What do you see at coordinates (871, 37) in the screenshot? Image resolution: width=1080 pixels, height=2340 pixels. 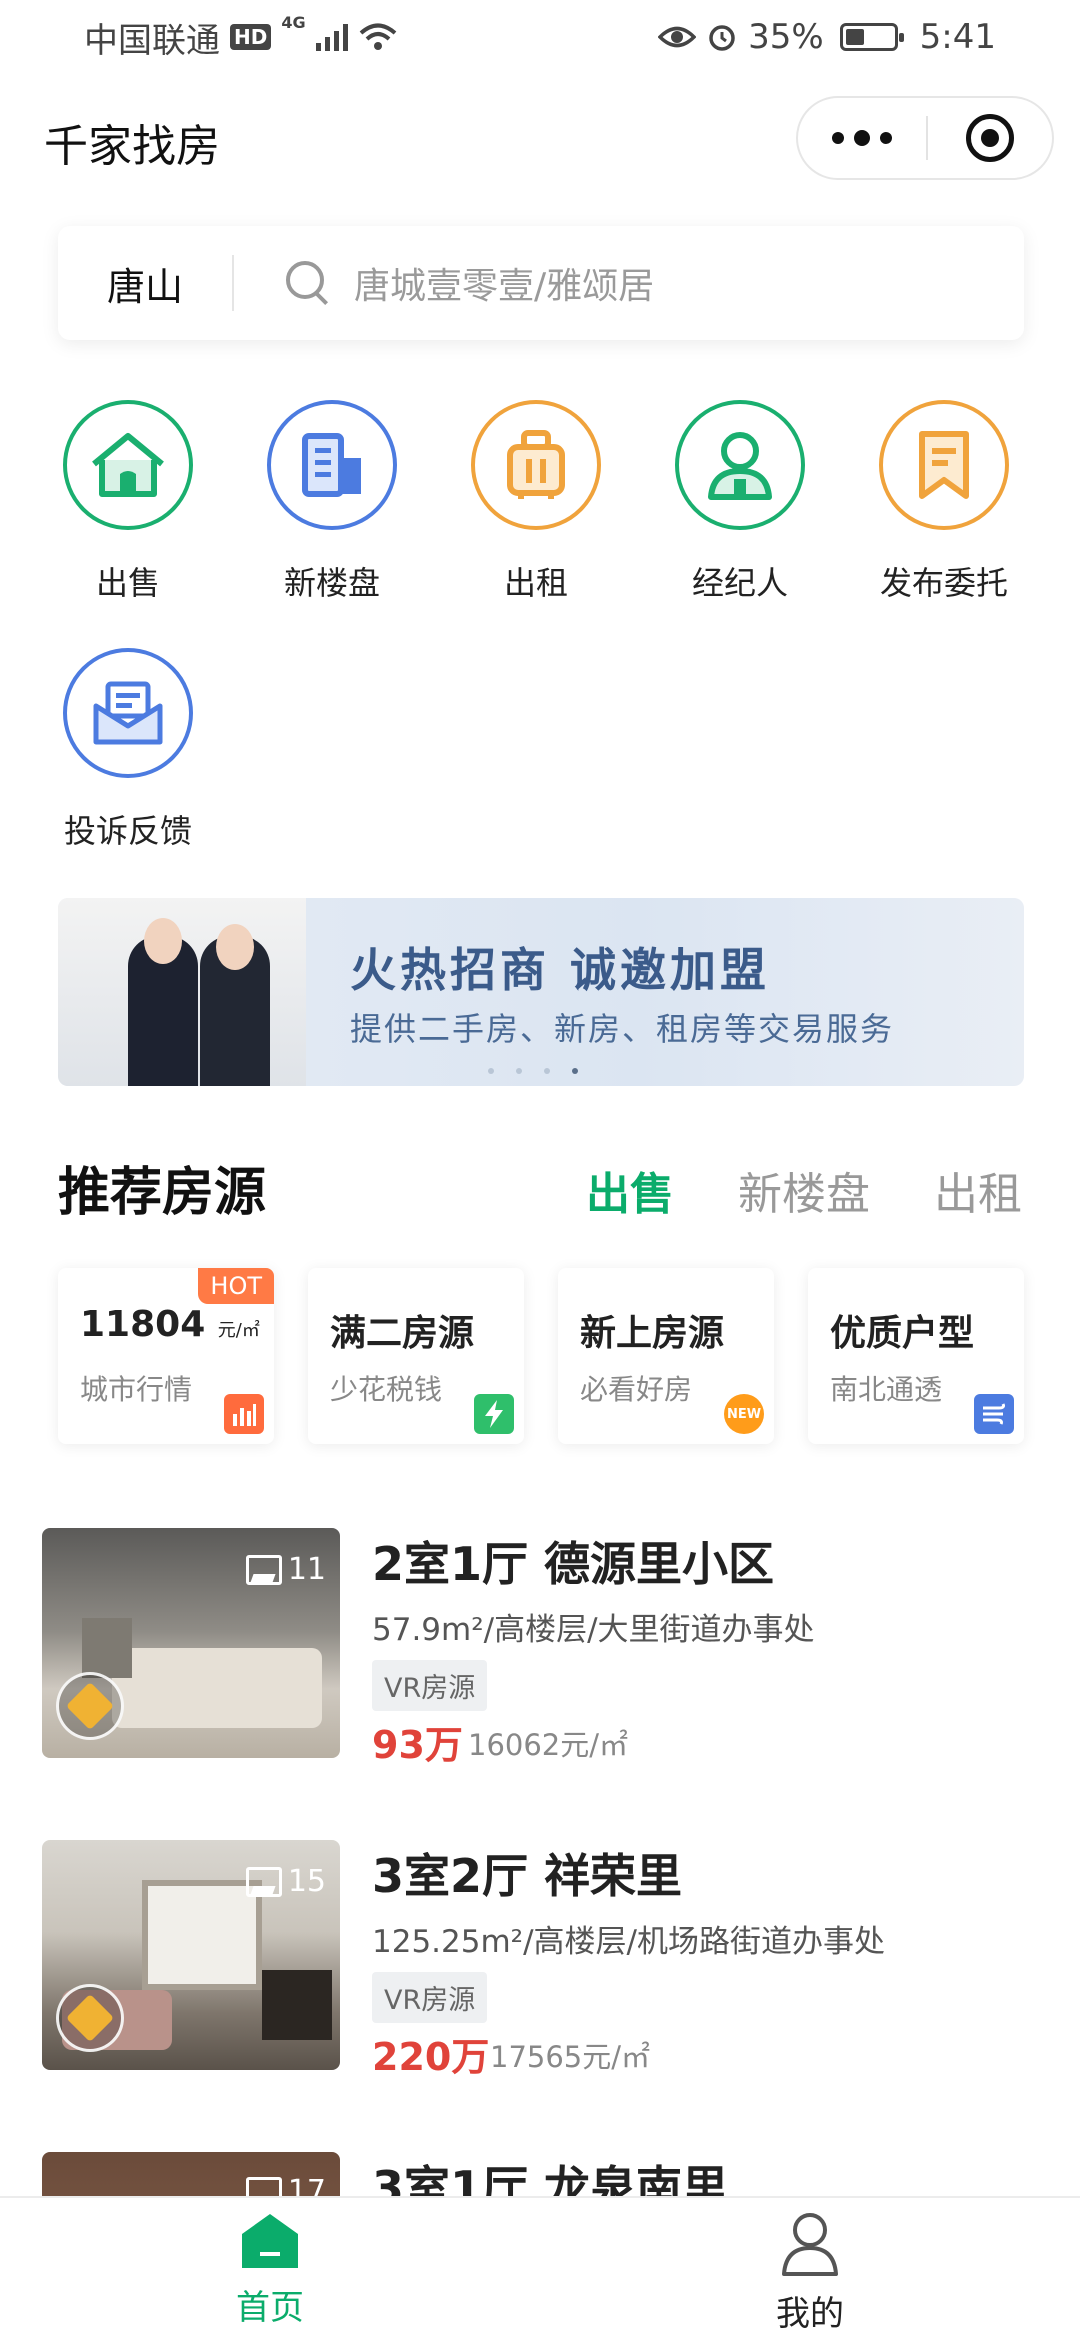 I see `battery-icon` at bounding box center [871, 37].